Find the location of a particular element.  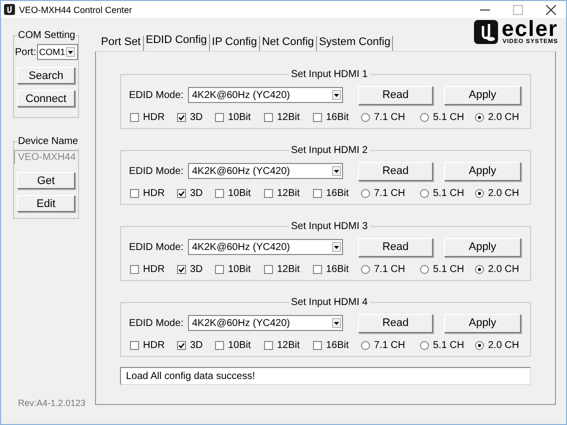

revision-label: Rev:A4-1.2.0123 is located at coordinates (52, 403).